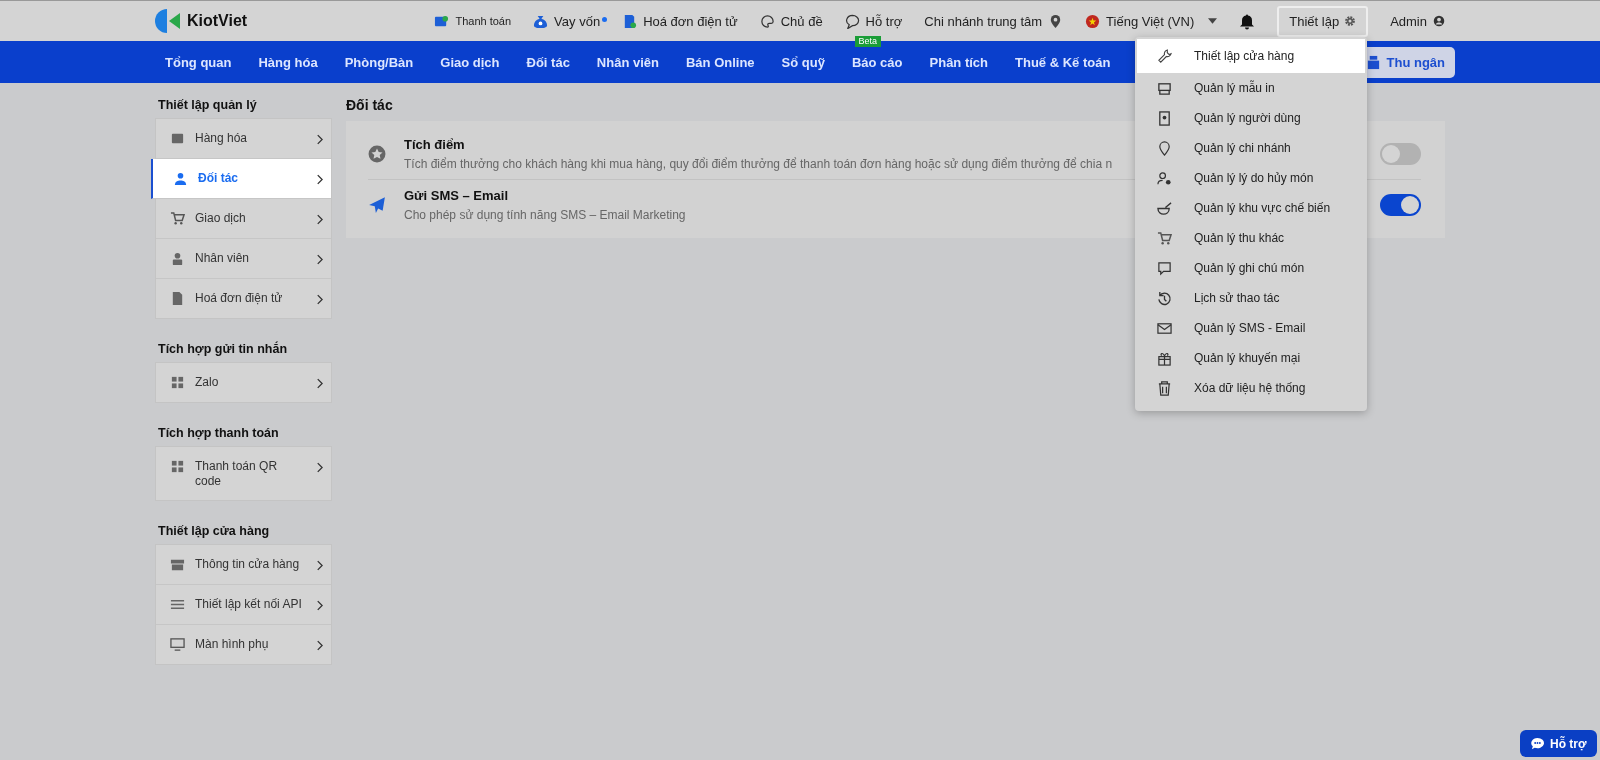 Image resolution: width=1600 pixels, height=760 pixels. What do you see at coordinates (994, 21) in the screenshot?
I see `branch-selector: Chi nhánh trung tâm` at bounding box center [994, 21].